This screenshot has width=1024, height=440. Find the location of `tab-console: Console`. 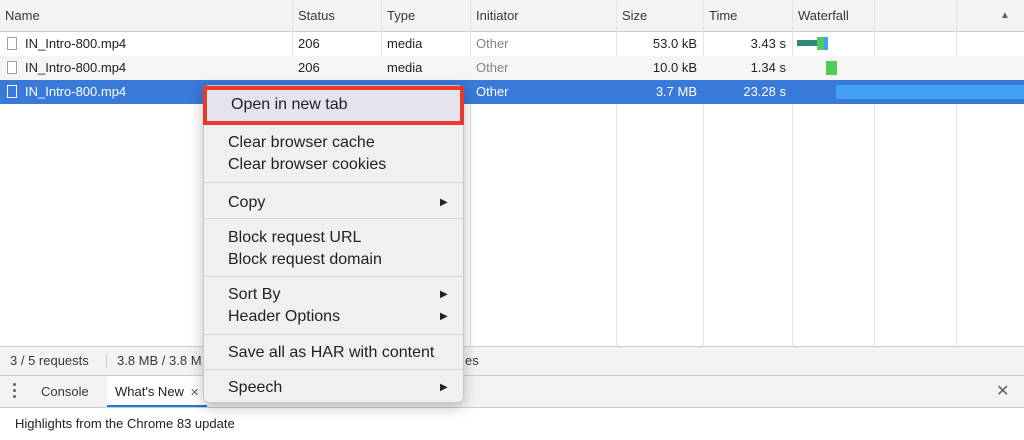

tab-console: Console is located at coordinates (65, 391).